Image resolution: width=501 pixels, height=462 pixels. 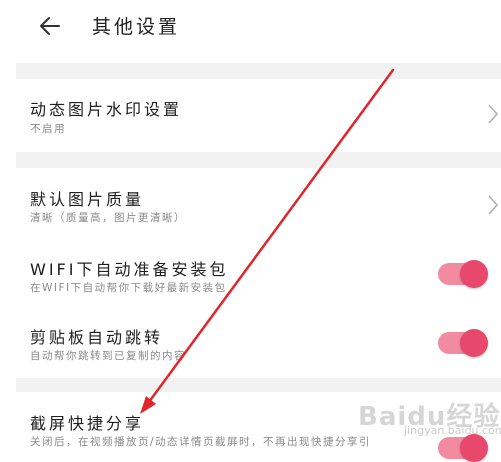 What do you see at coordinates (250, 25) in the screenshot?
I see `top-bar: 其他设置` at bounding box center [250, 25].